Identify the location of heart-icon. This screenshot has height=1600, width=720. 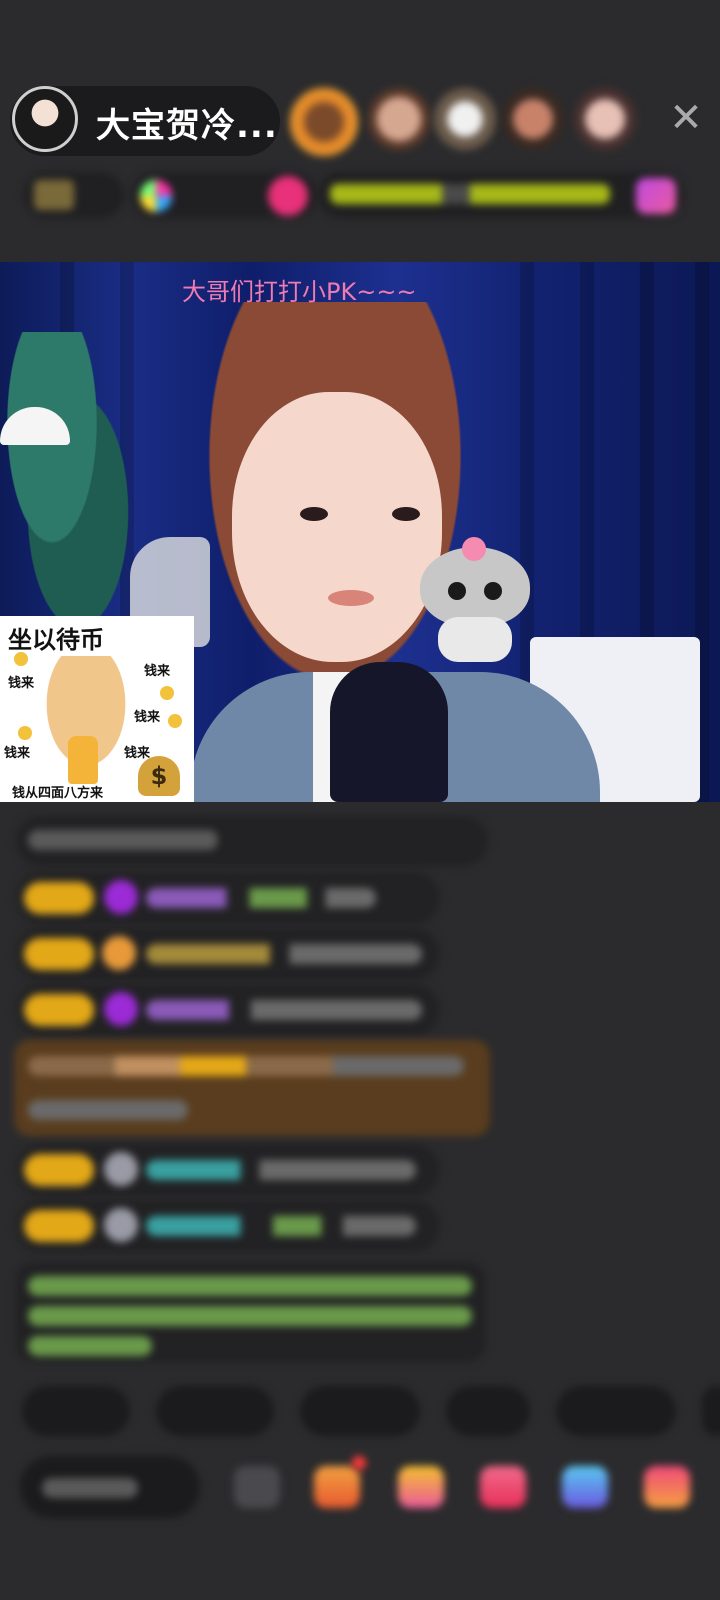
(503, 1487).